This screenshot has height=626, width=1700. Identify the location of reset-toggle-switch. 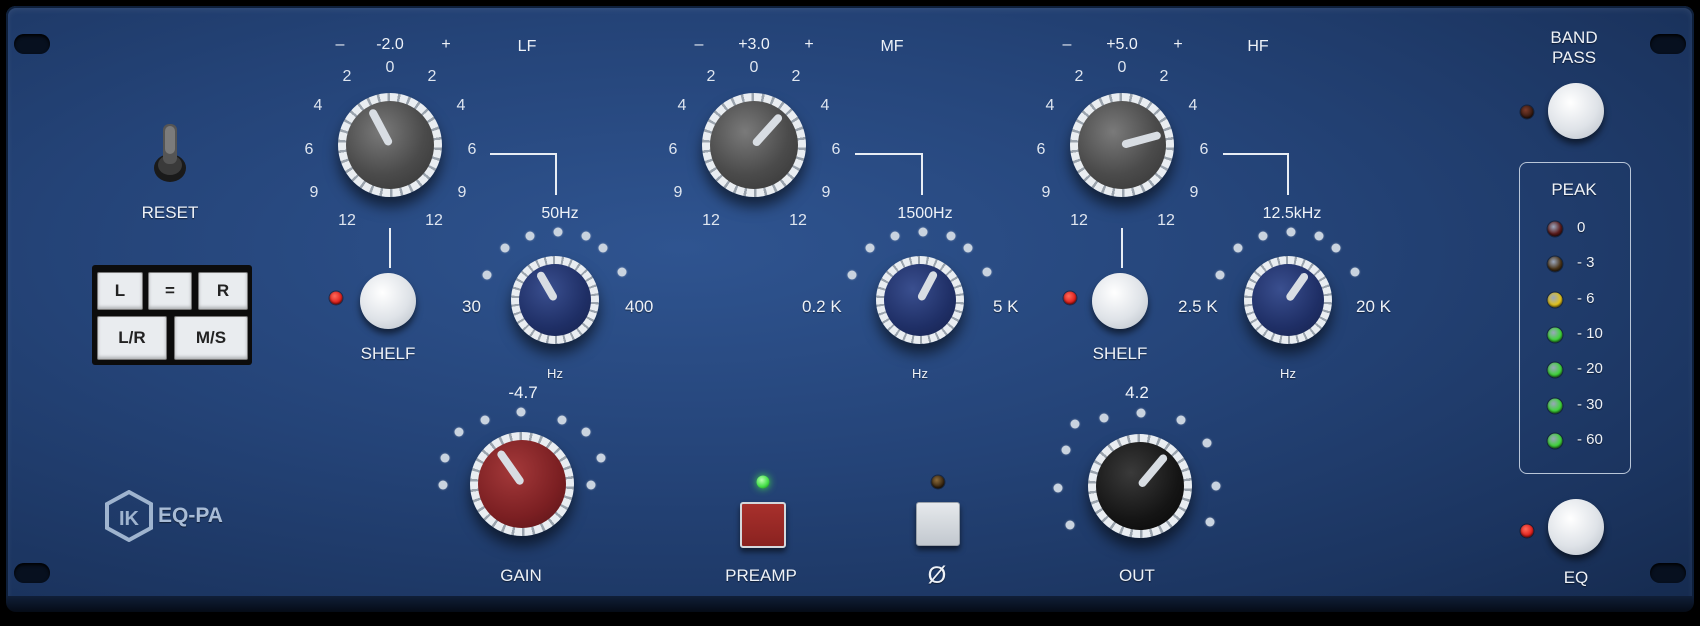
(170, 153).